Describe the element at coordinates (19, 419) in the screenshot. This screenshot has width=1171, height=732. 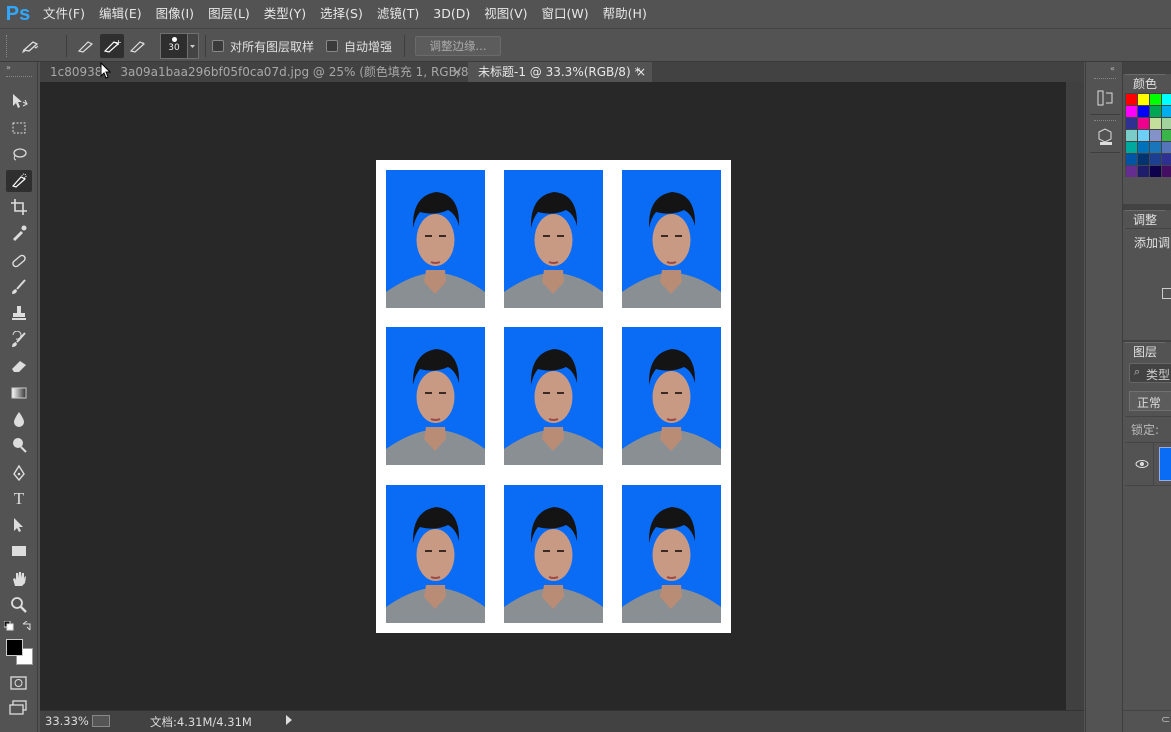
I see `blur-icon` at that location.